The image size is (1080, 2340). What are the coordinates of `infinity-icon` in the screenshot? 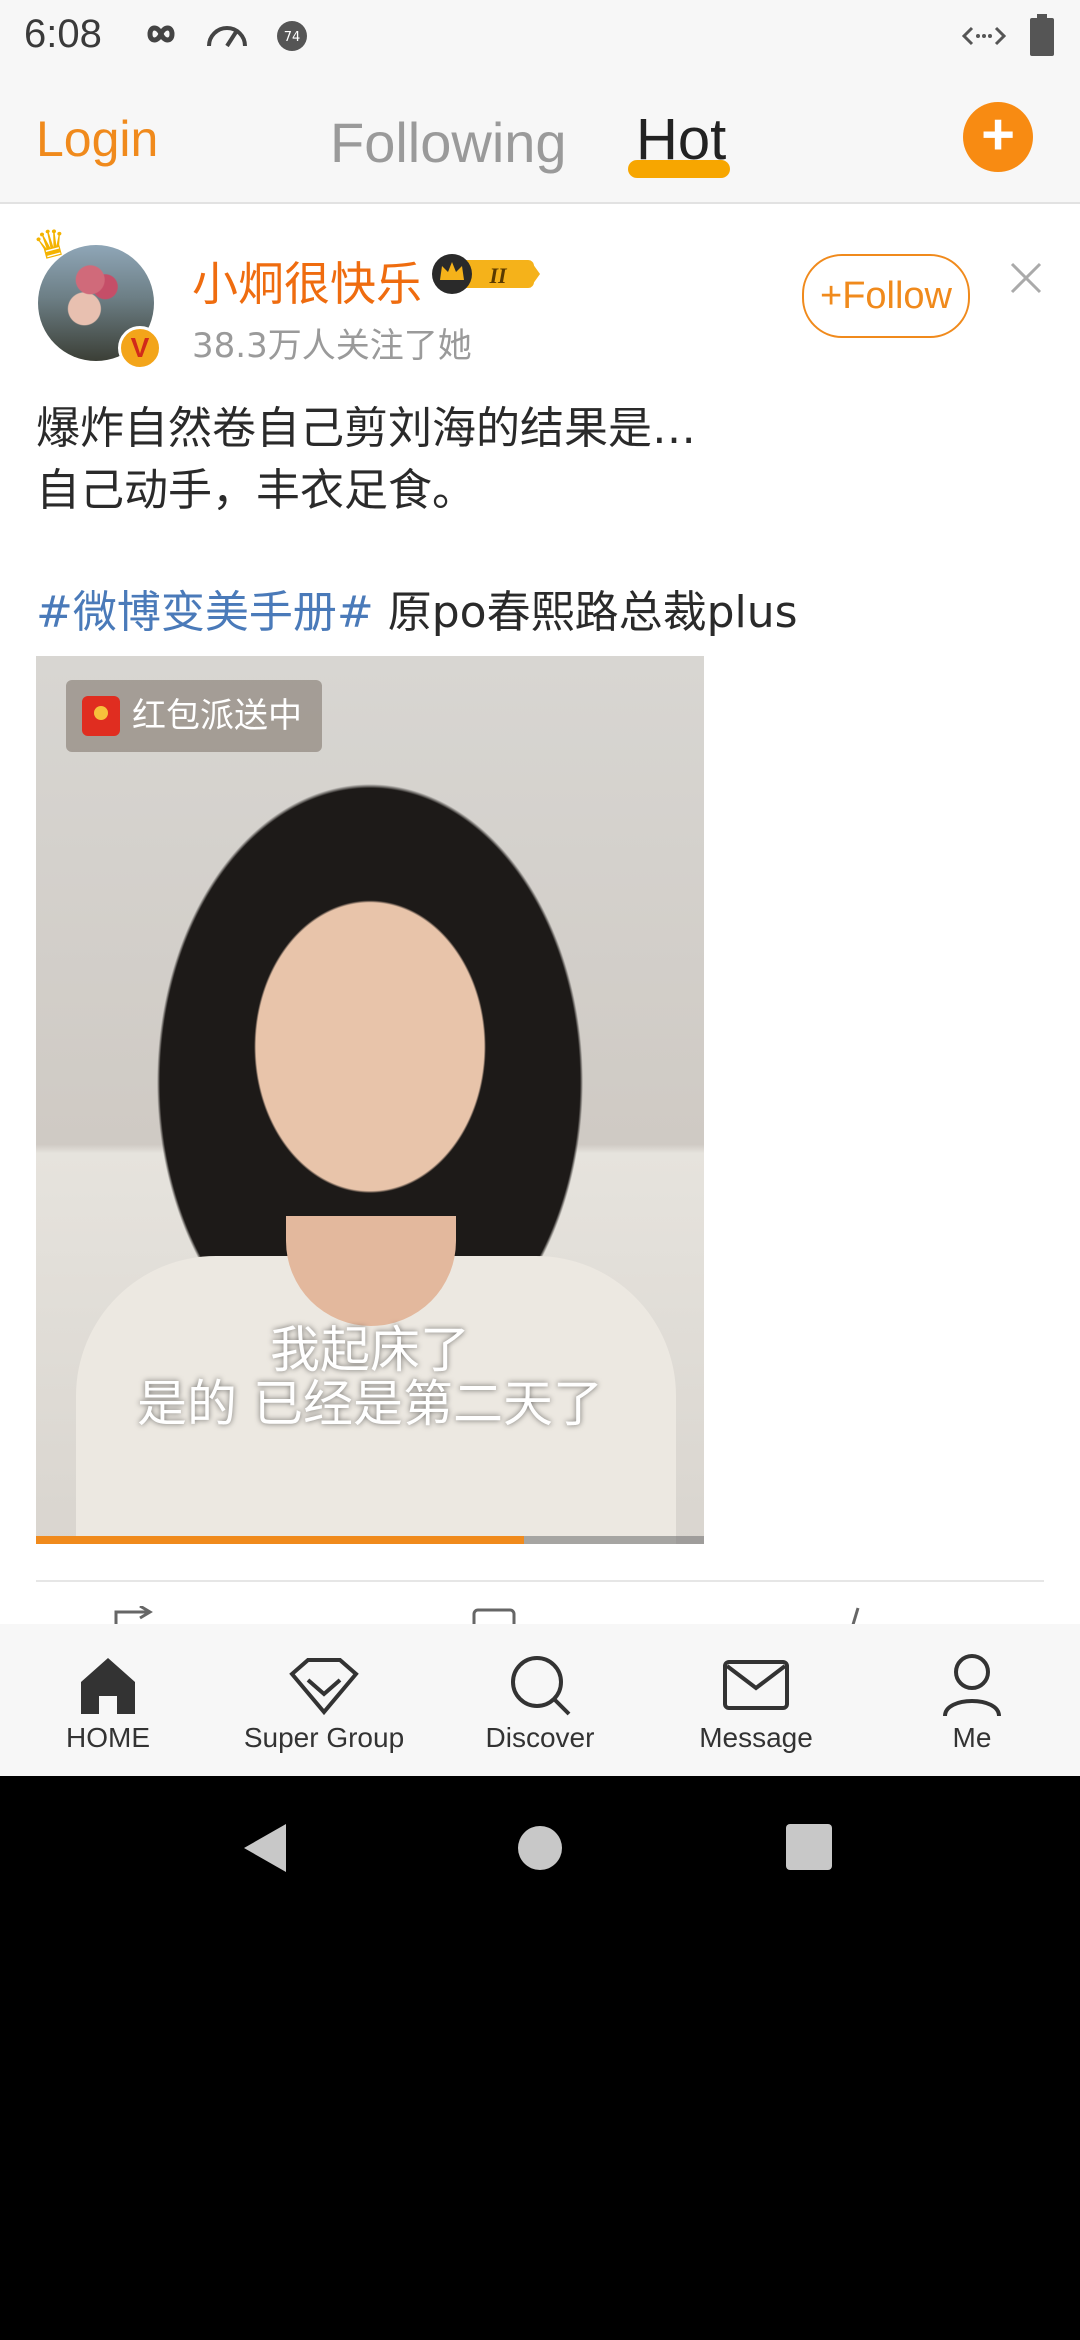 It's located at (161, 34).